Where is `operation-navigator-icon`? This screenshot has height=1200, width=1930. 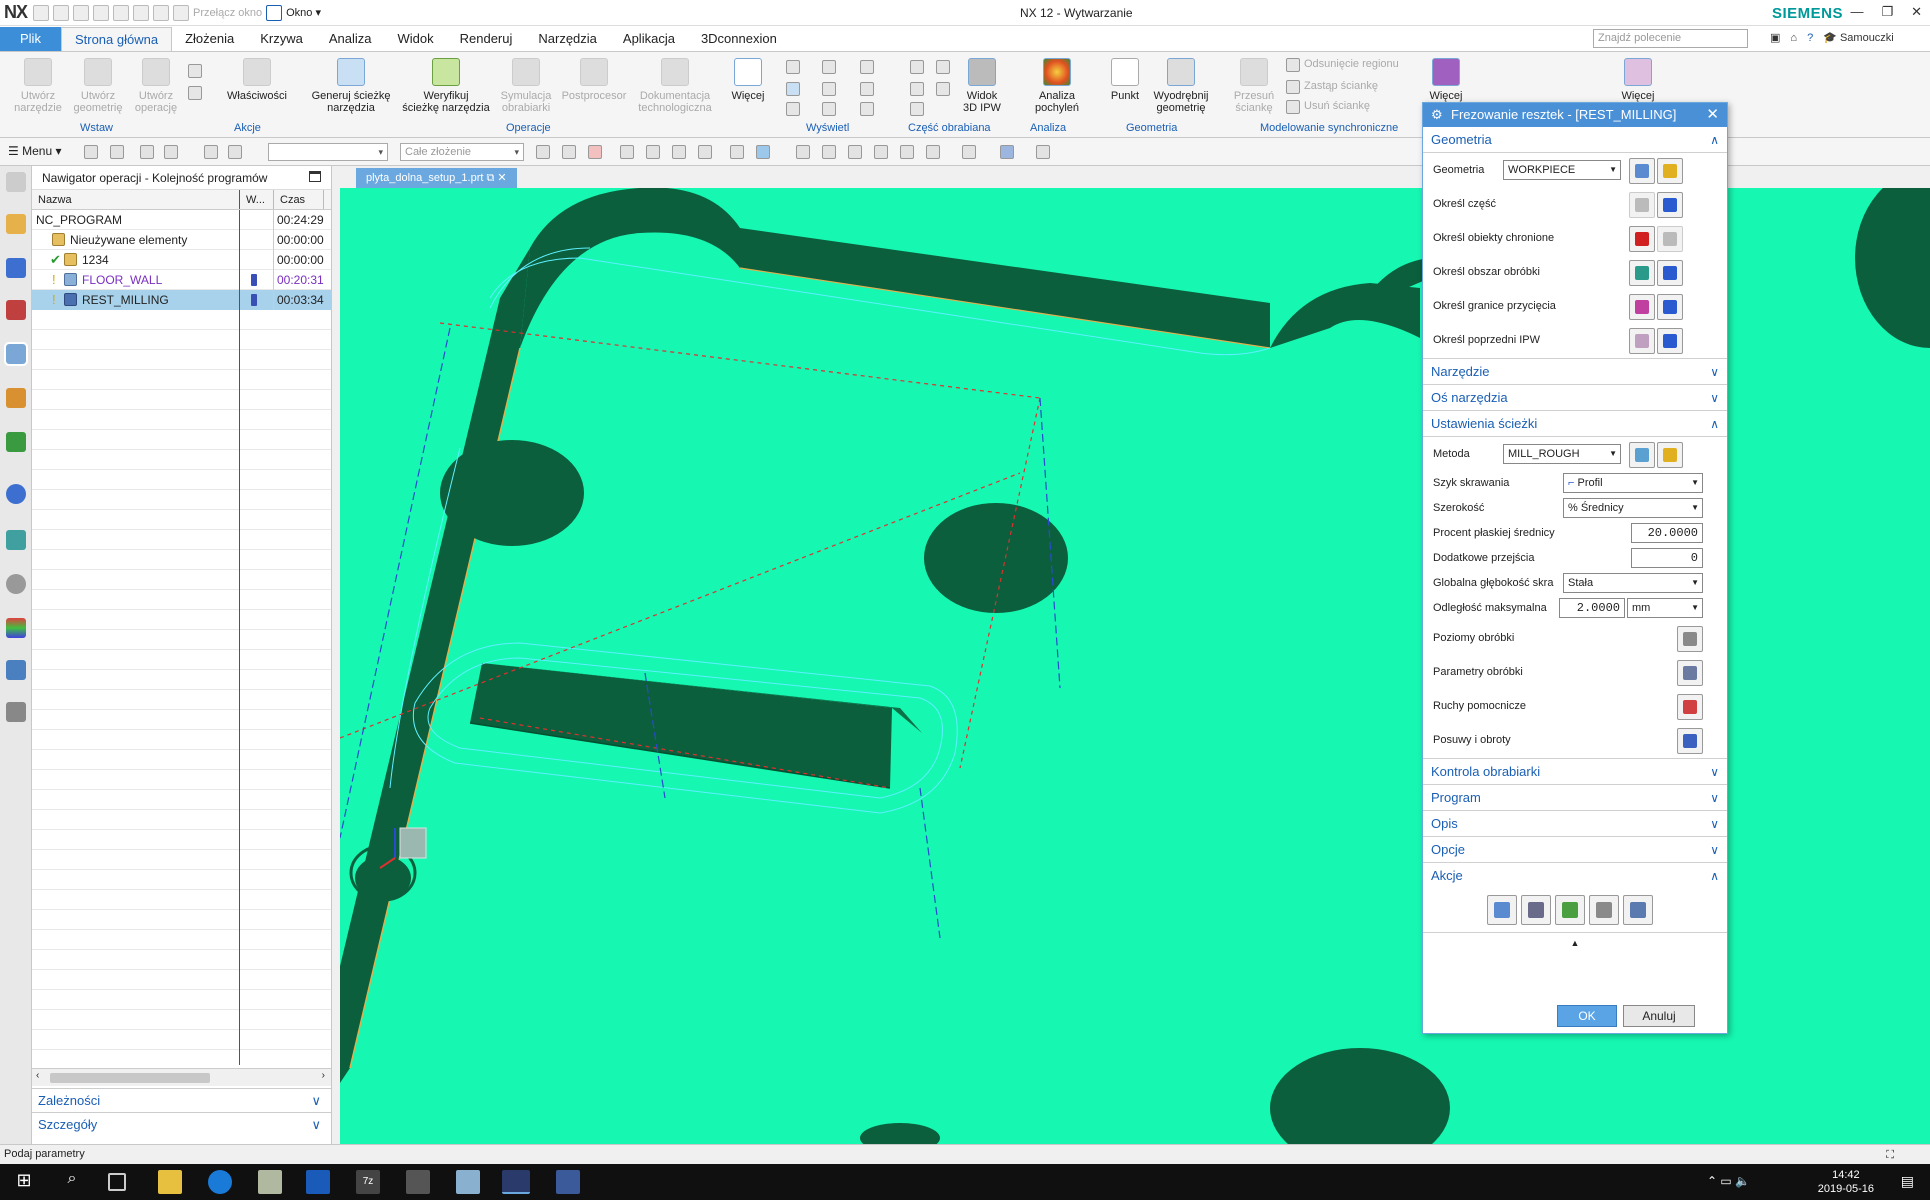
operation-navigator-icon is located at coordinates (16, 354).